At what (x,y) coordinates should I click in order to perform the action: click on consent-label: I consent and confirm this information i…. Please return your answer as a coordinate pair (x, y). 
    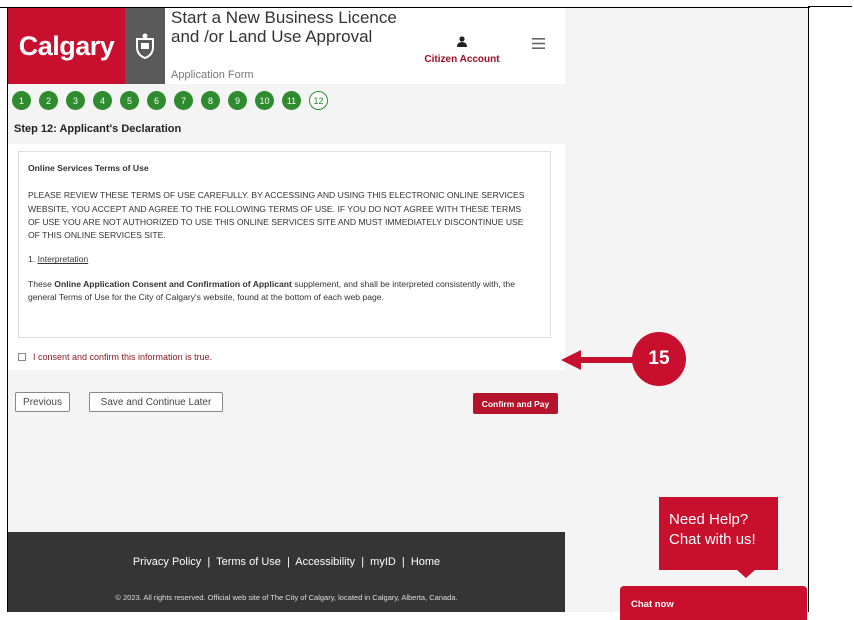
    Looking at the image, I should click on (122, 357).